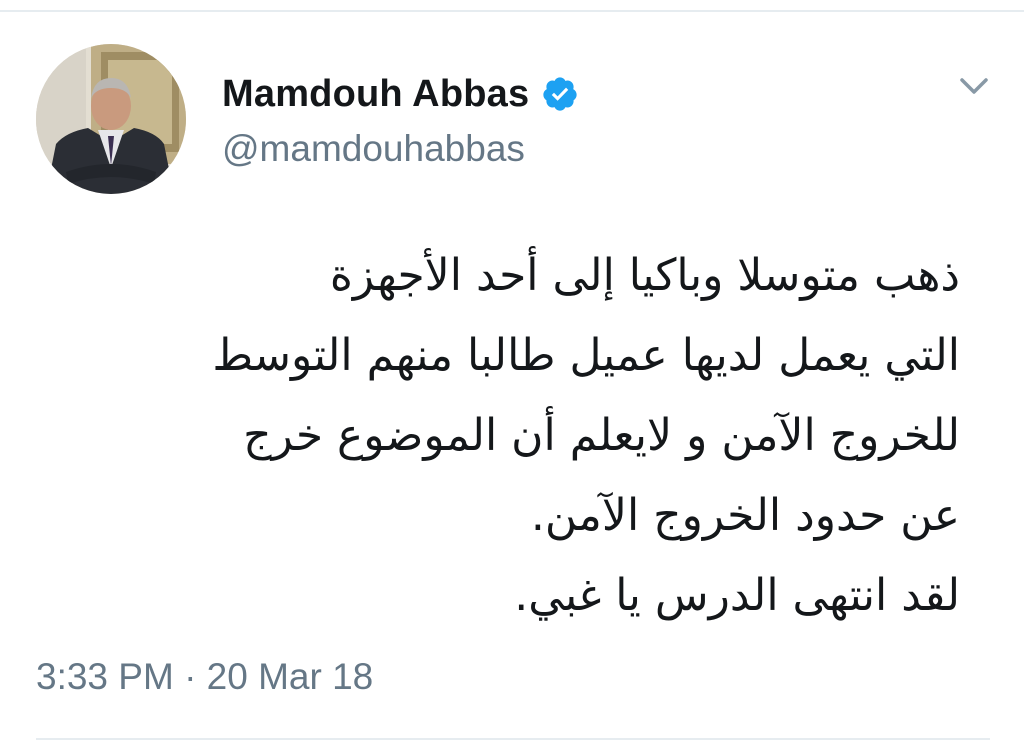 Image resolution: width=1024 pixels, height=747 pixels. I want to click on avatar-photo, so click(111, 119).